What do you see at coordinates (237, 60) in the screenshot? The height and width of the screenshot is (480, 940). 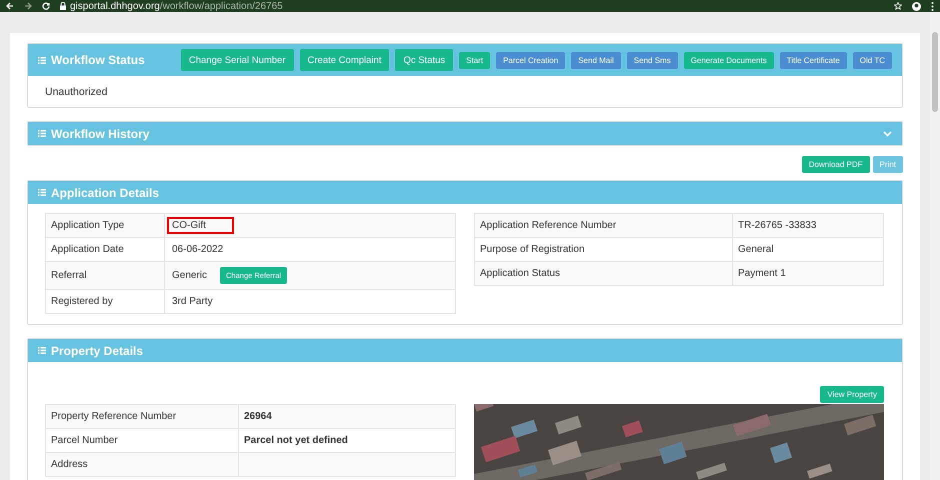 I see `workflow-button: Change Serial Number` at bounding box center [237, 60].